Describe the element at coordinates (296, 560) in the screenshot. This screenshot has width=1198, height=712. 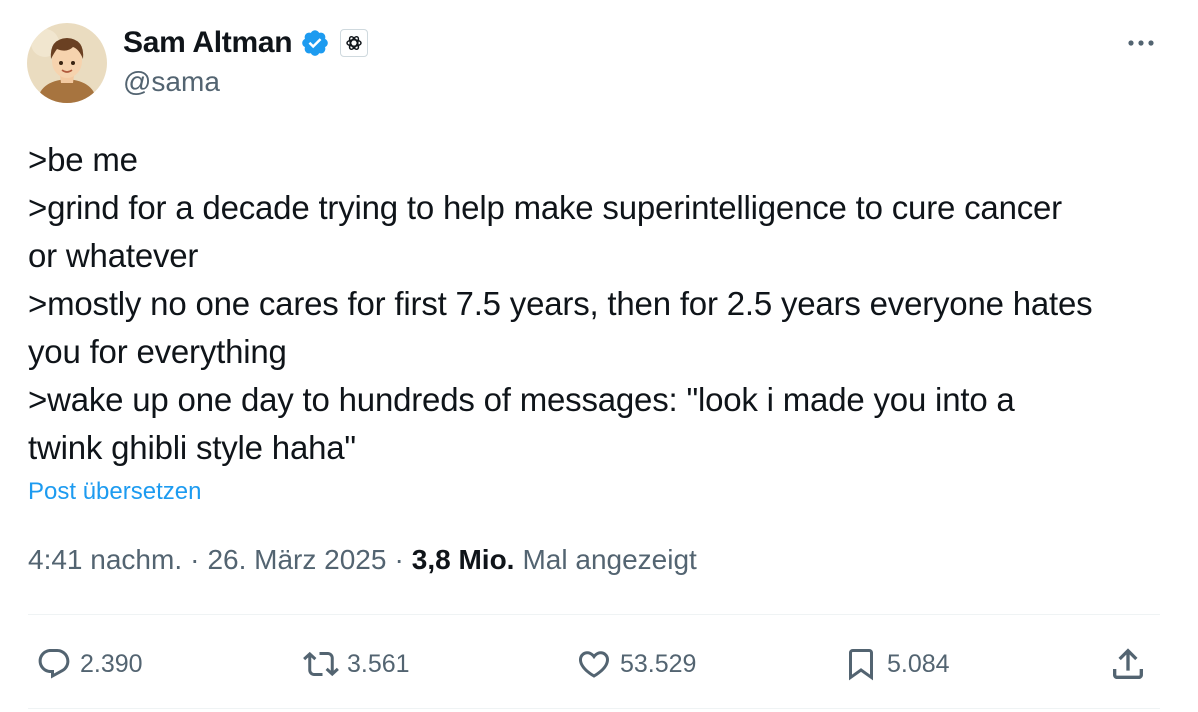
I see `post-date: 26. März 2025` at that location.